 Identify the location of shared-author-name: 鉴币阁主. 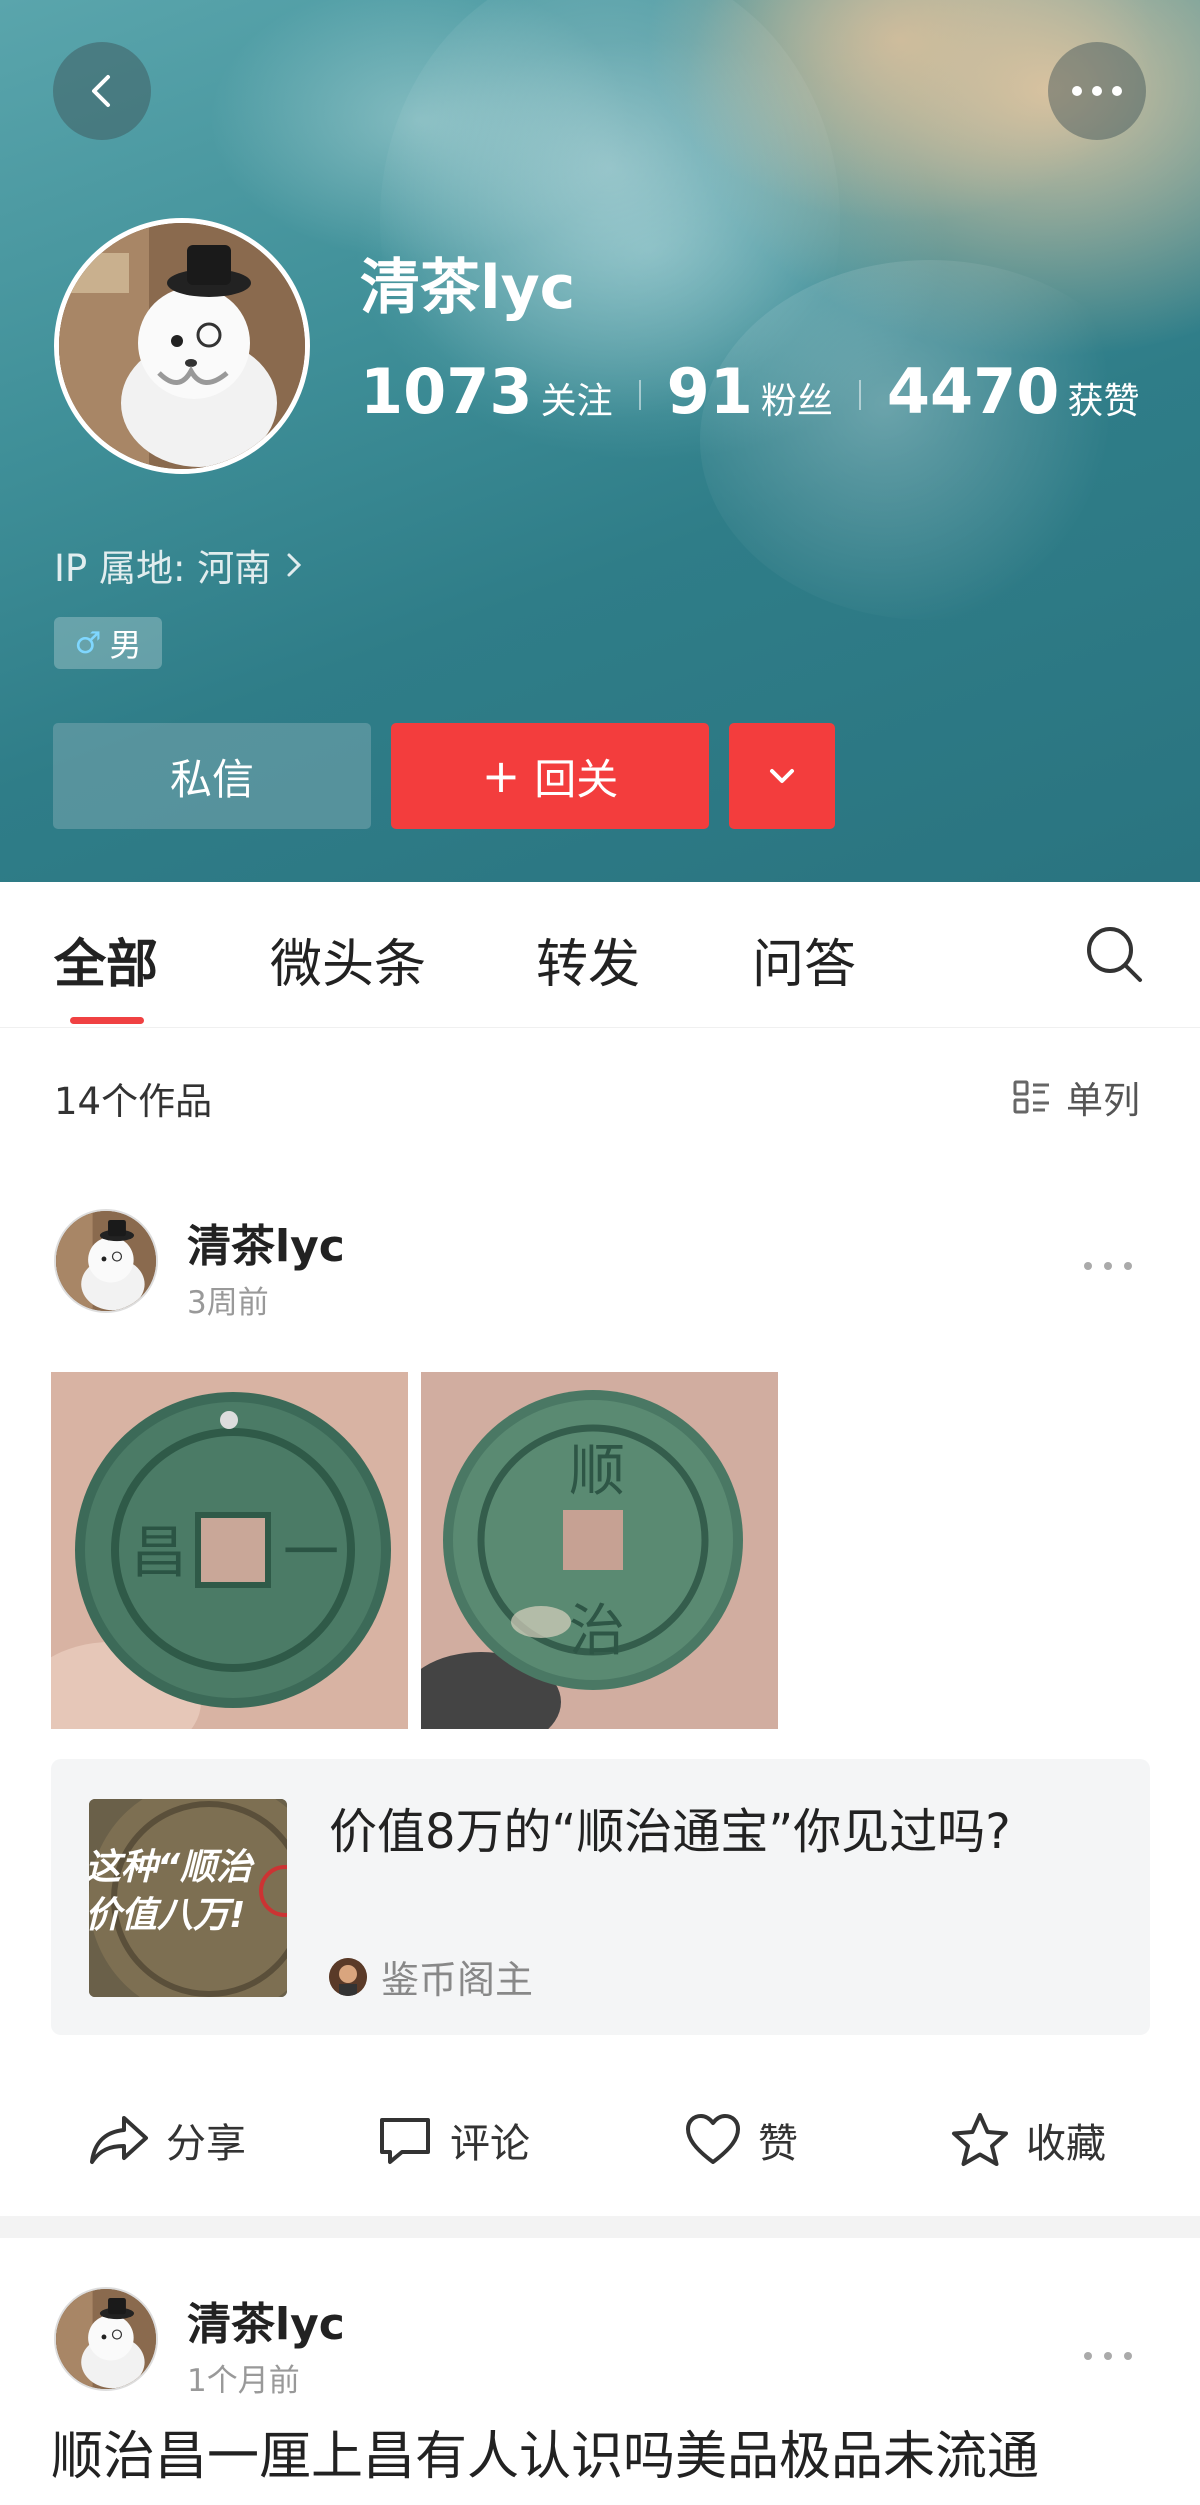
(457, 1980).